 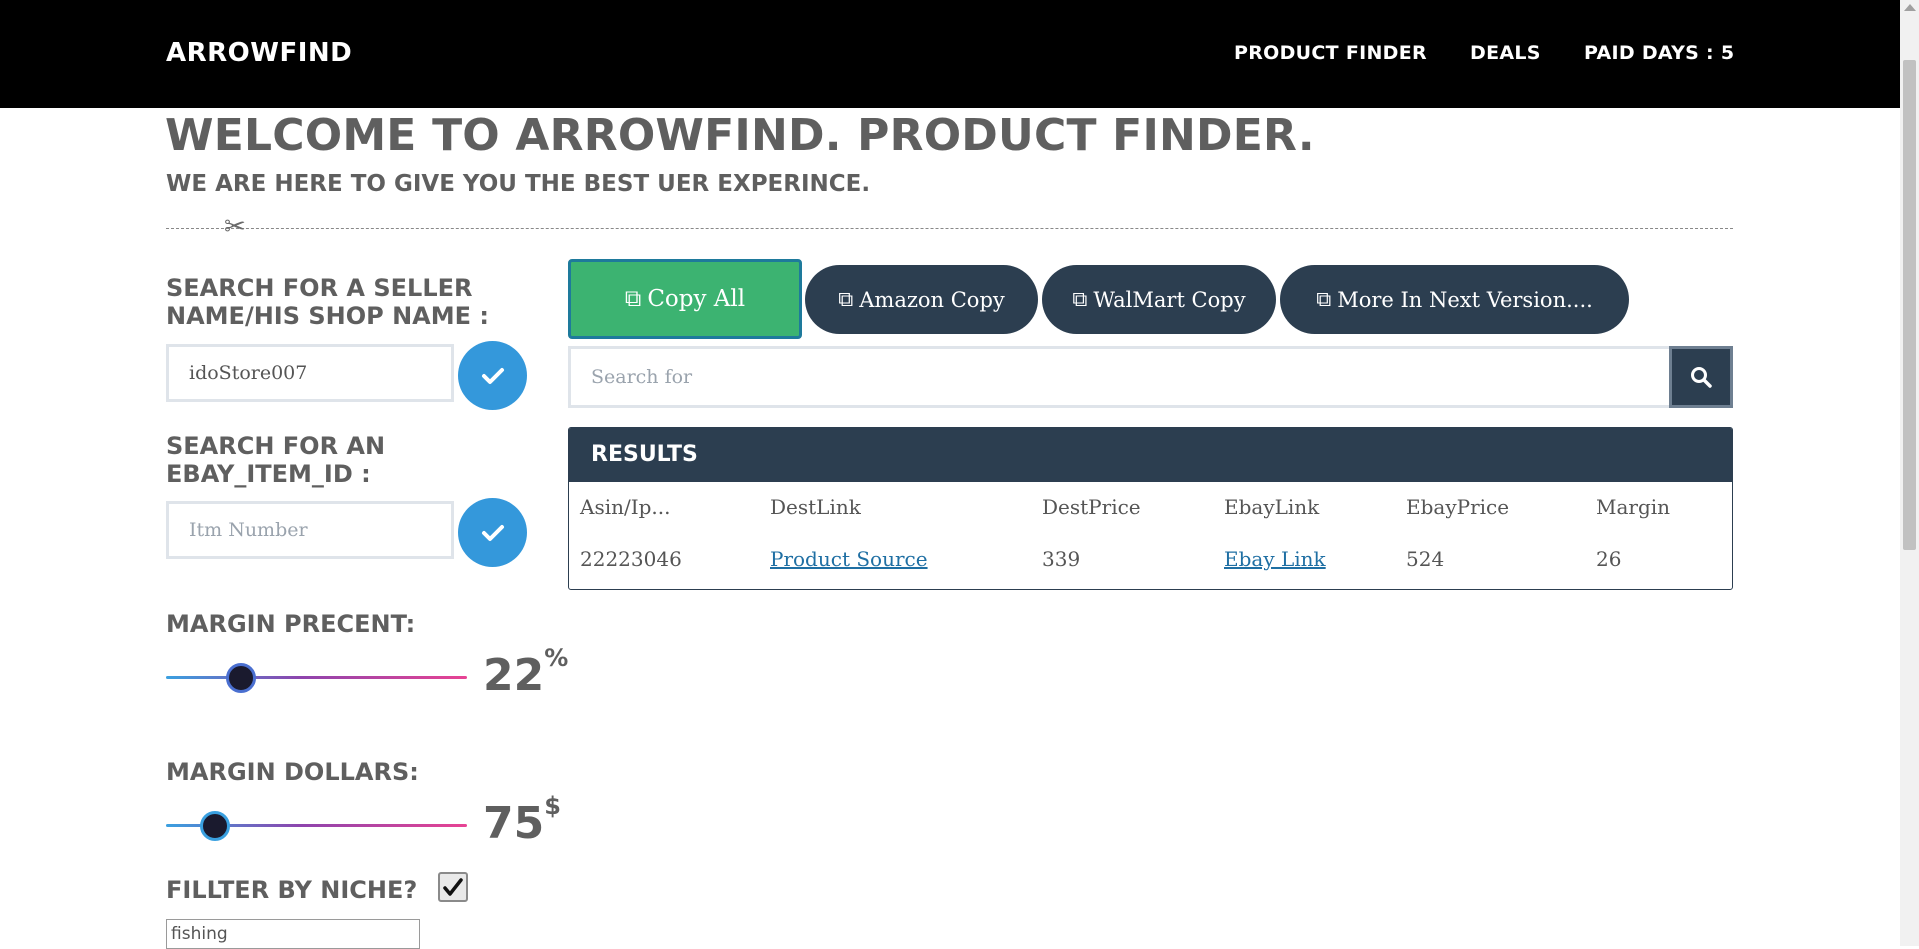 I want to click on ebay-link: Ebay Link, so click(x=1275, y=559).